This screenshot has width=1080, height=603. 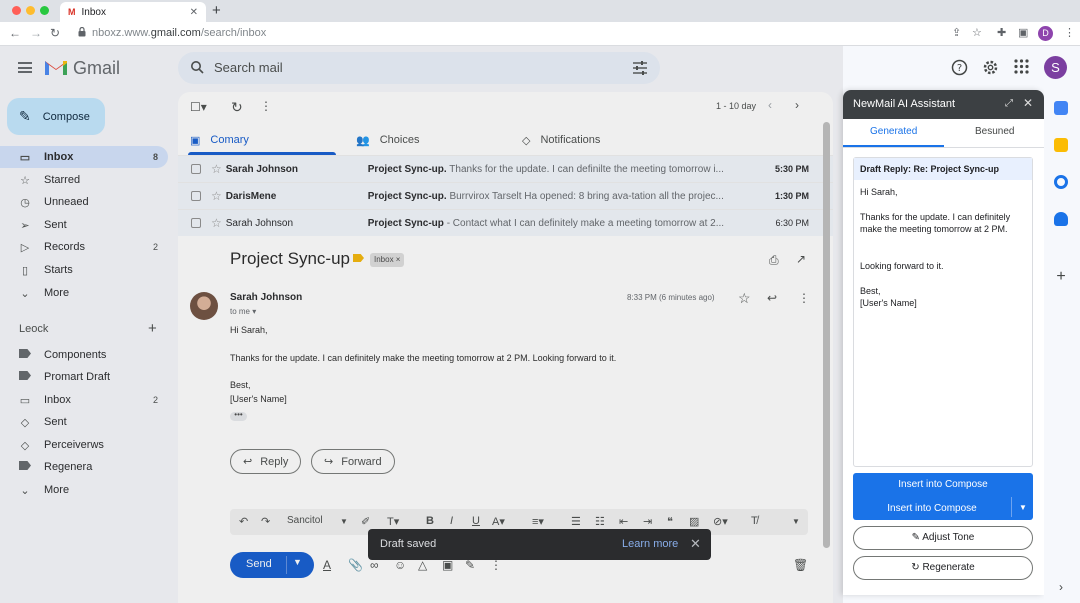 What do you see at coordinates (770, 105) in the screenshot?
I see `newer-page-icon: ‹` at bounding box center [770, 105].